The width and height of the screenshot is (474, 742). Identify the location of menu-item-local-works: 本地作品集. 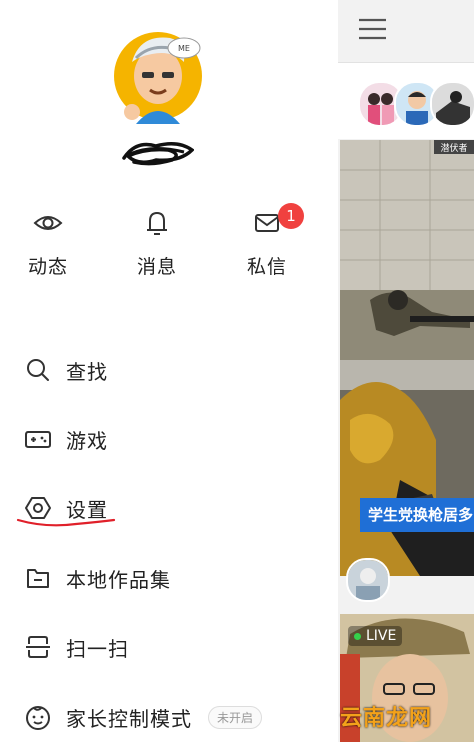
(97, 578).